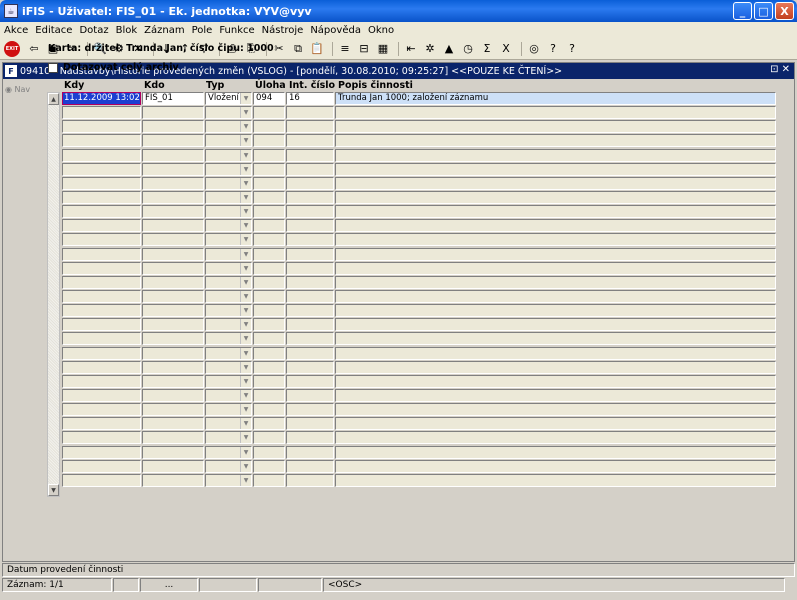 The height and width of the screenshot is (600, 797). Describe the element at coordinates (53, 67) in the screenshot. I see `archive-checkbox` at that location.